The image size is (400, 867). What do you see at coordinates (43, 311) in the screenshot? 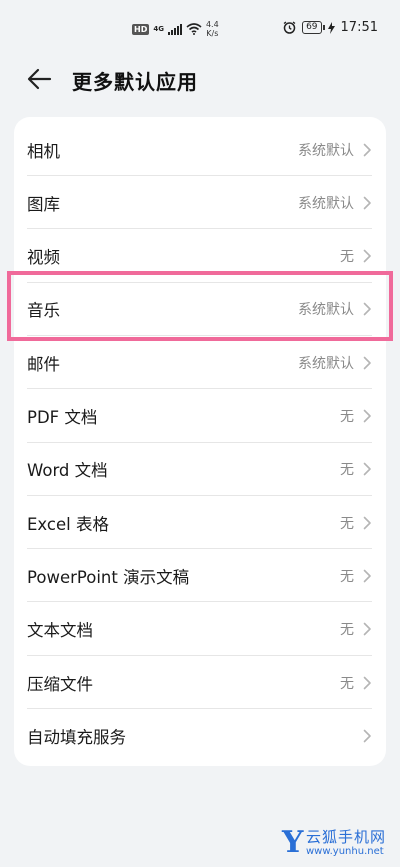
I see `list-item-label: 音乐` at bounding box center [43, 311].